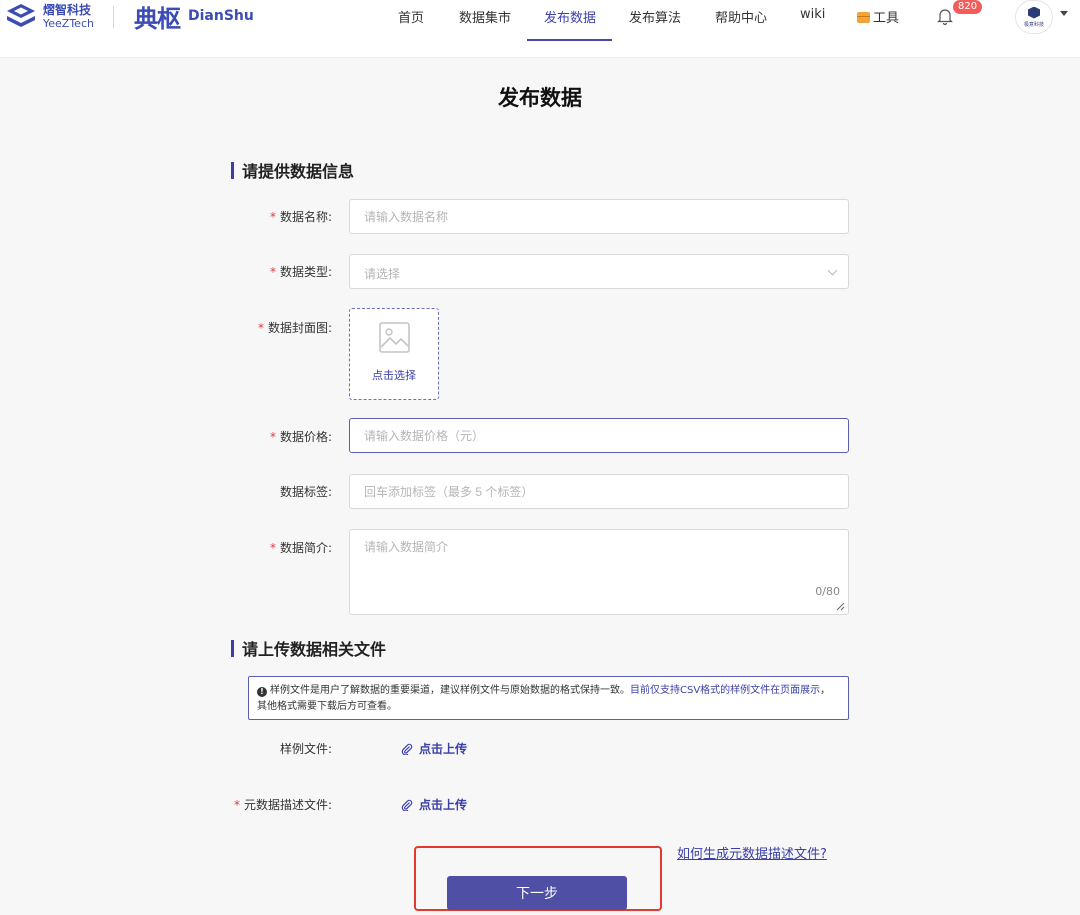 This screenshot has width=1080, height=915. I want to click on label-data-intro-text: 数据简介:, so click(305, 548).